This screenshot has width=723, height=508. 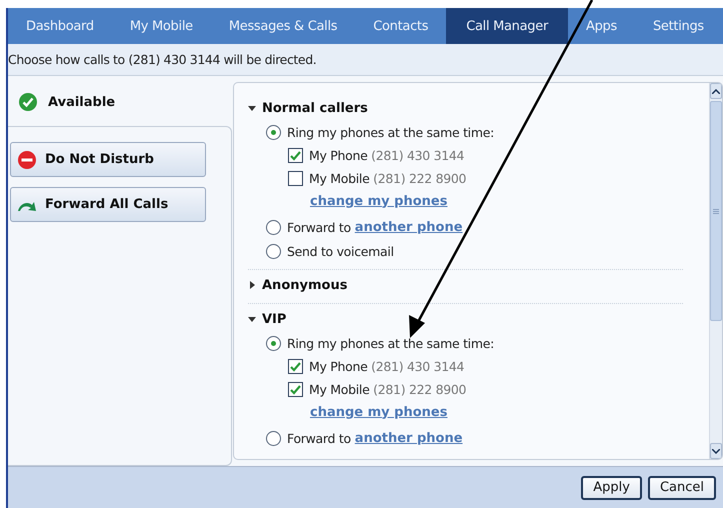 What do you see at coordinates (340, 251) in the screenshot?
I see `option-label: Send to voicemail` at bounding box center [340, 251].